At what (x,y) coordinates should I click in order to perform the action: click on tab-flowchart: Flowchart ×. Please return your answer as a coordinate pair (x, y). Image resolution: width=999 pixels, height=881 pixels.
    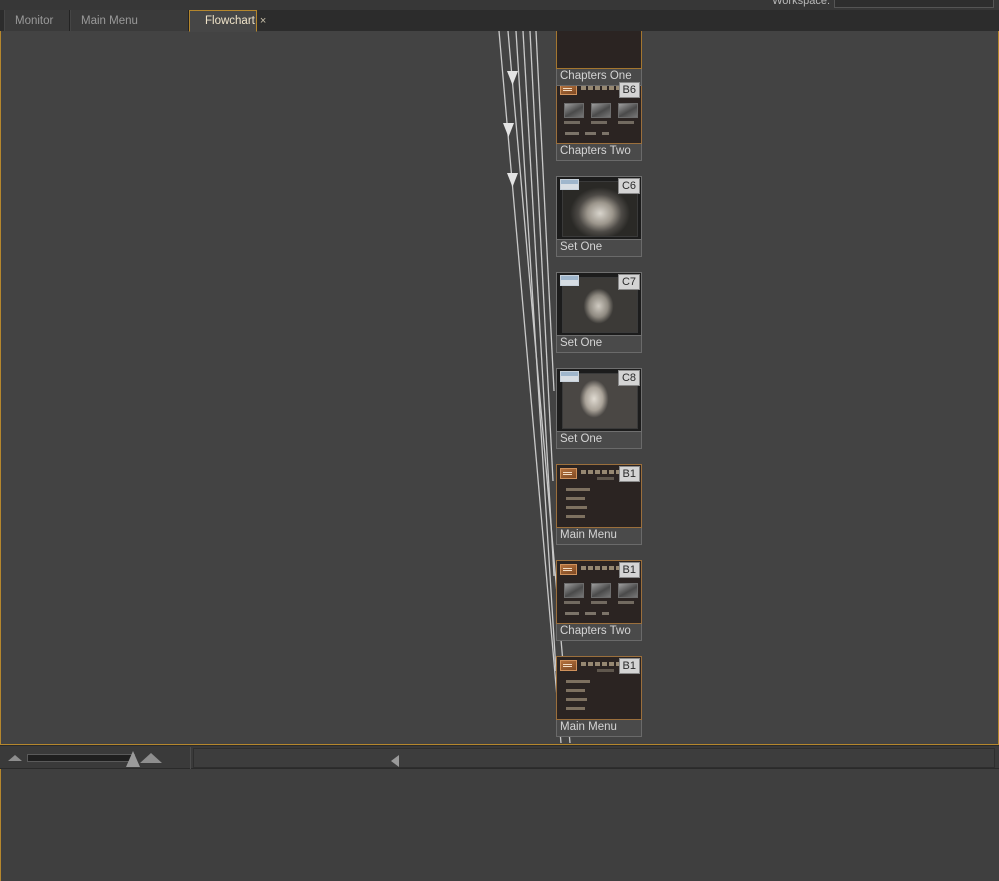
    Looking at the image, I should click on (227, 21).